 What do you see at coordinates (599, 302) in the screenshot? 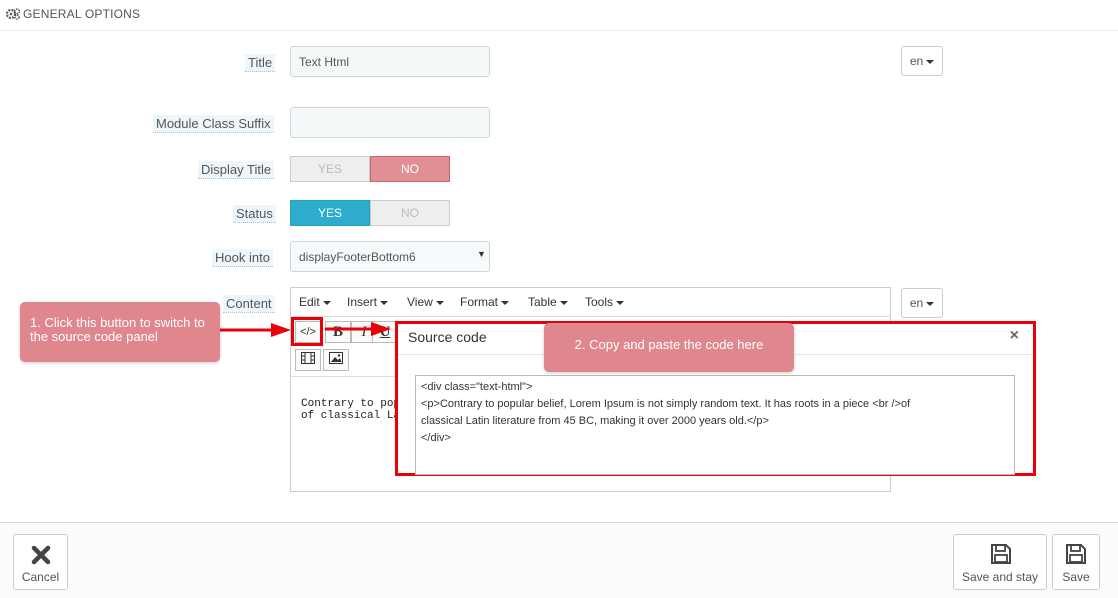
I see `menu-tools-label: Tools` at bounding box center [599, 302].